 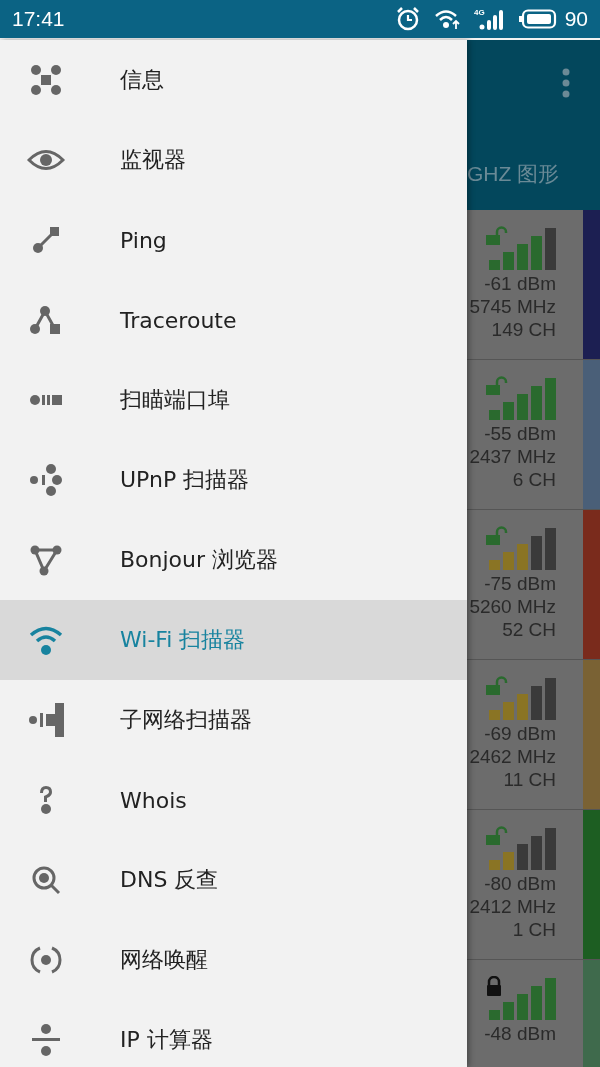 What do you see at coordinates (233, 1033) in the screenshot?
I see `drawer-item: IP 计算器` at bounding box center [233, 1033].